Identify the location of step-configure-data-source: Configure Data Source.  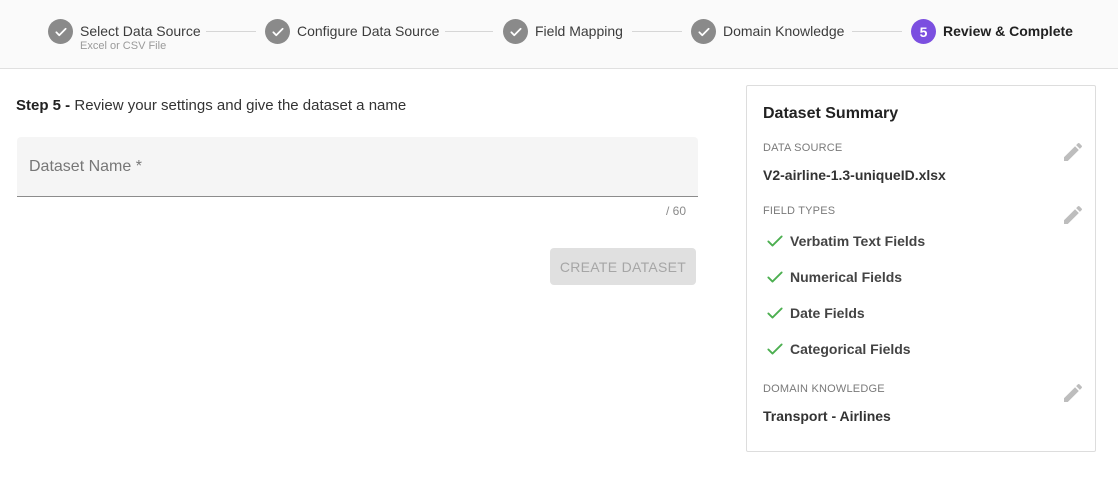
(352, 31).